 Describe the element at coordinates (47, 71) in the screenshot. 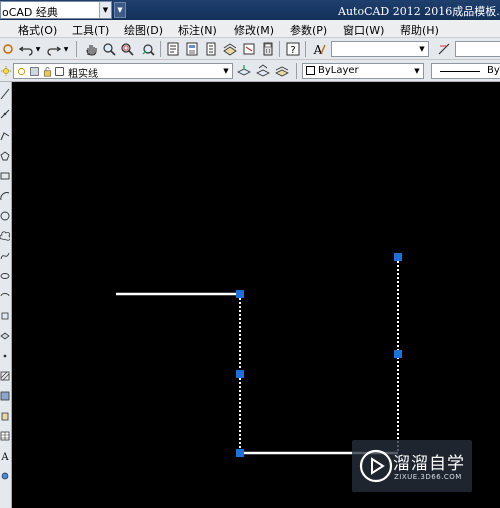

I see `lock-icon` at that location.